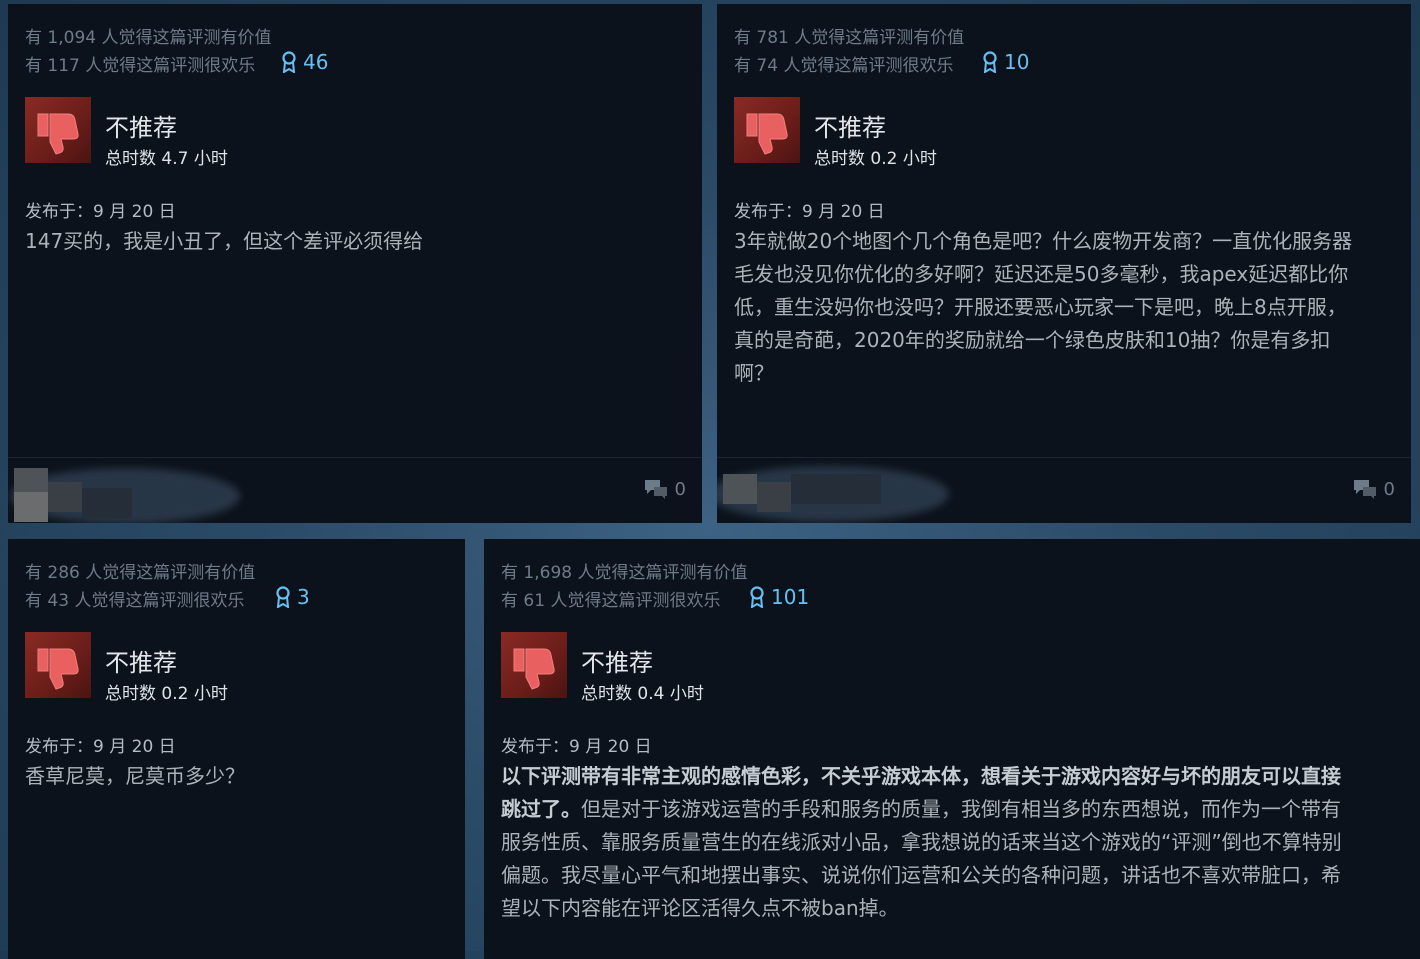  Describe the element at coordinates (700, 908) in the screenshot. I see `review-line: 望以下内容能在评论区活得久点不被ban掉。` at that location.